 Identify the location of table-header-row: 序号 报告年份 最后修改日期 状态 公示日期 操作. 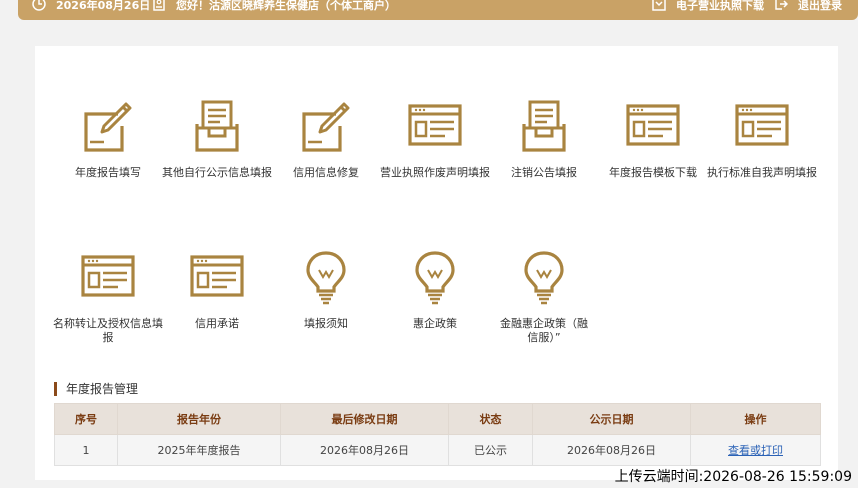
(437, 419).